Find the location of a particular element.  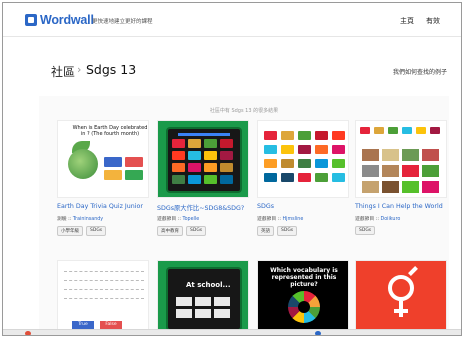

page-title: Sdgs 13 is located at coordinates (111, 69).